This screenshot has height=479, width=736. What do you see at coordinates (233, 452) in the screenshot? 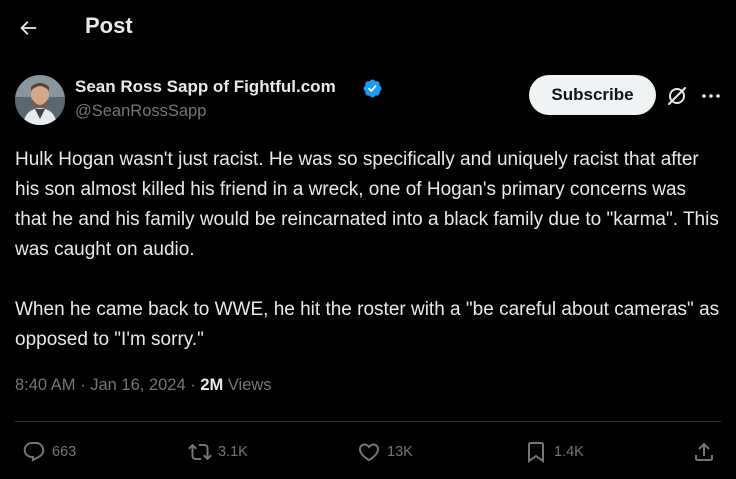
I see `repost-count: 3.1K` at bounding box center [233, 452].